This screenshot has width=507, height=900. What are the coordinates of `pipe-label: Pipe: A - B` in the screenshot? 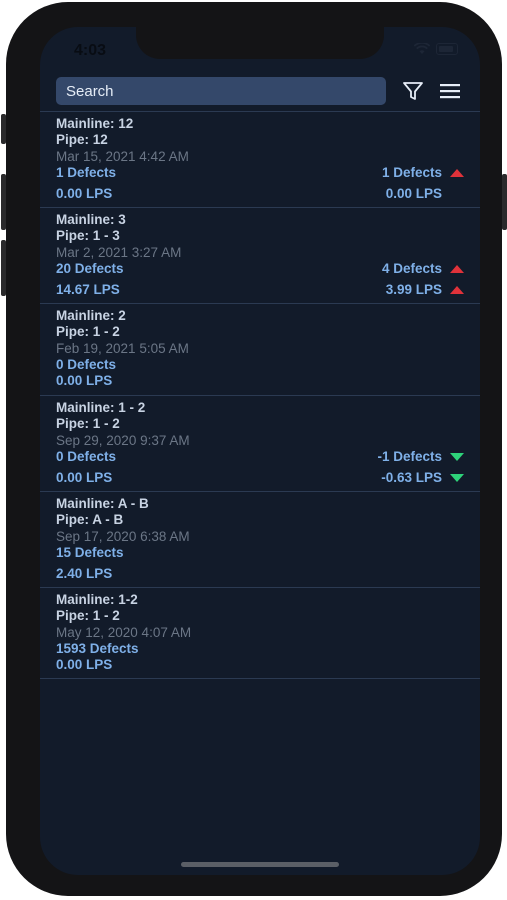 It's located at (90, 519).